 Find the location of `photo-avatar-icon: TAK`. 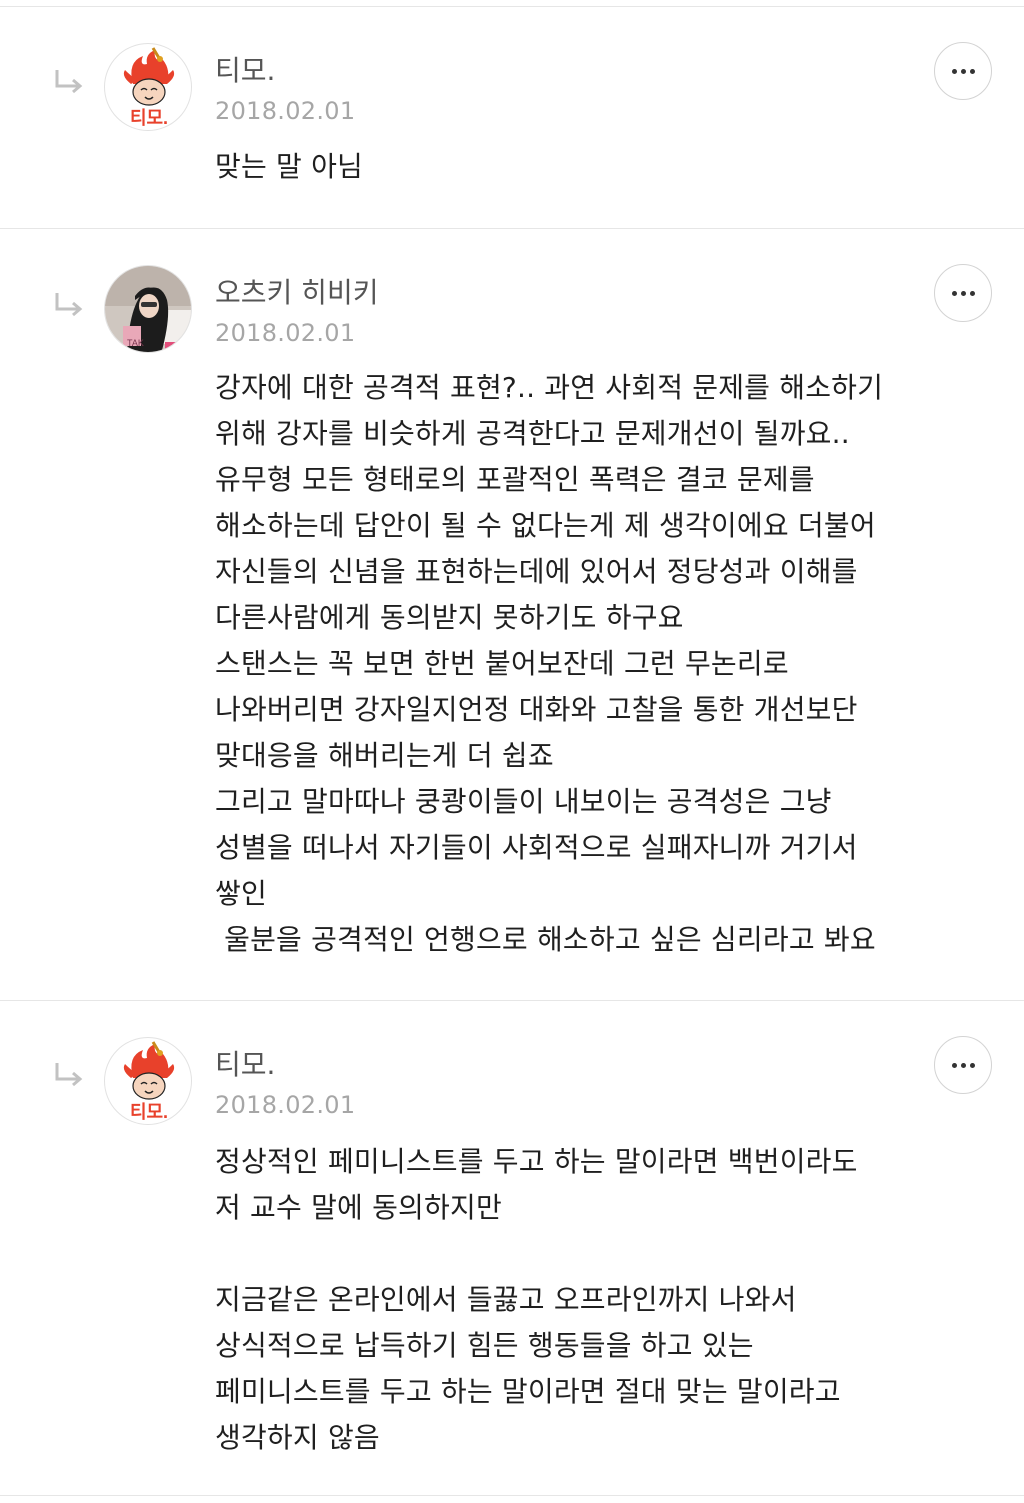

photo-avatar-icon: TAK is located at coordinates (148, 309).